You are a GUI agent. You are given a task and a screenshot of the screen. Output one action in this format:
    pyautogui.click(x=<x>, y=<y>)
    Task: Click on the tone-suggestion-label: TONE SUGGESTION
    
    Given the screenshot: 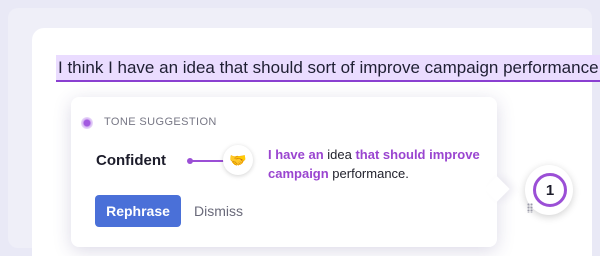 What is the action you would take?
    pyautogui.click(x=160, y=122)
    